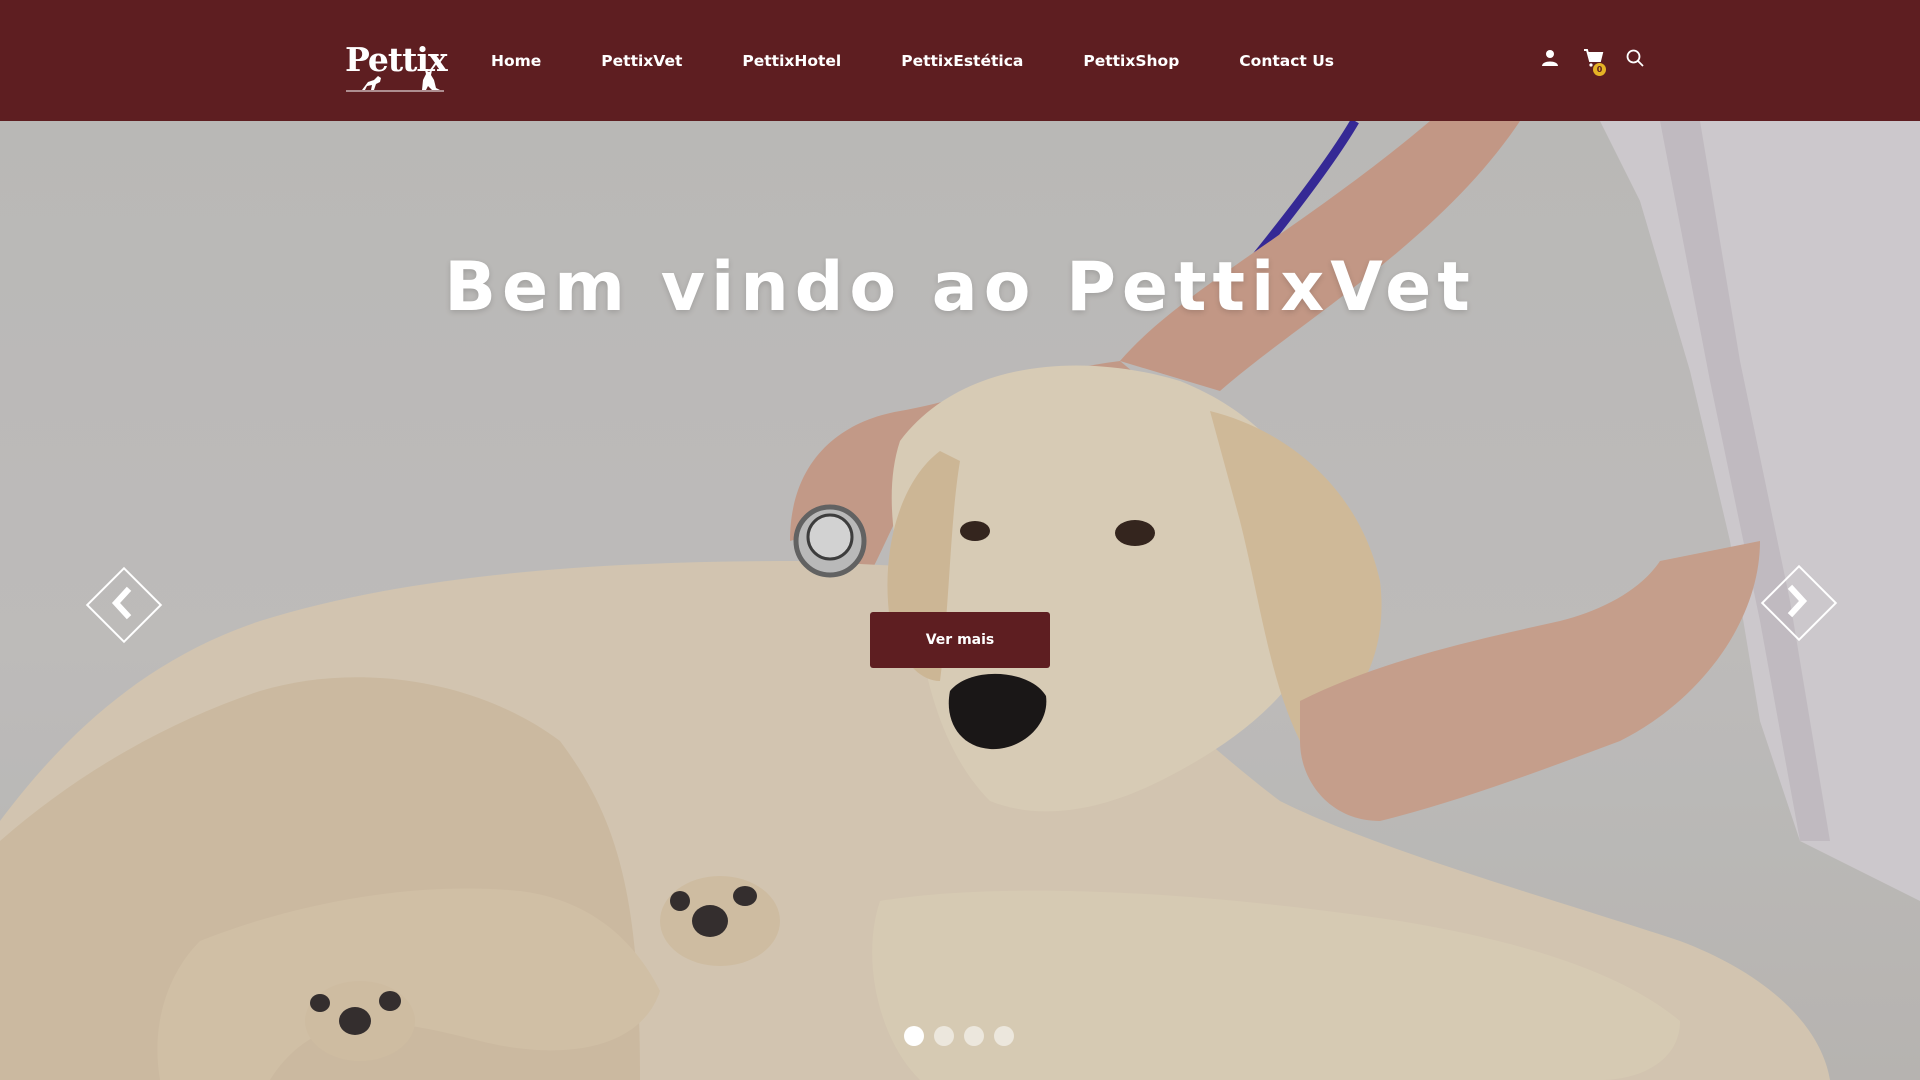 The image size is (1920, 1080). What do you see at coordinates (791, 61) in the screenshot?
I see `nav-pettixhotel: PettixHotel` at bounding box center [791, 61].